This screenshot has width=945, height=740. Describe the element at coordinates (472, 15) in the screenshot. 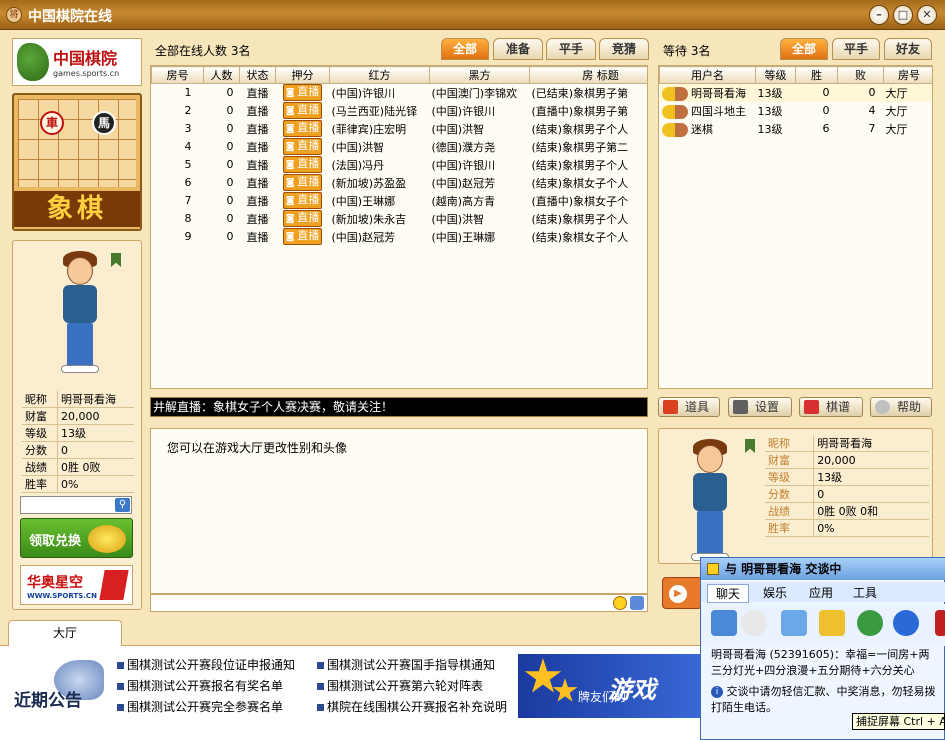

I see `title-bar: 将 中国棋院在线 – □ ✕` at that location.